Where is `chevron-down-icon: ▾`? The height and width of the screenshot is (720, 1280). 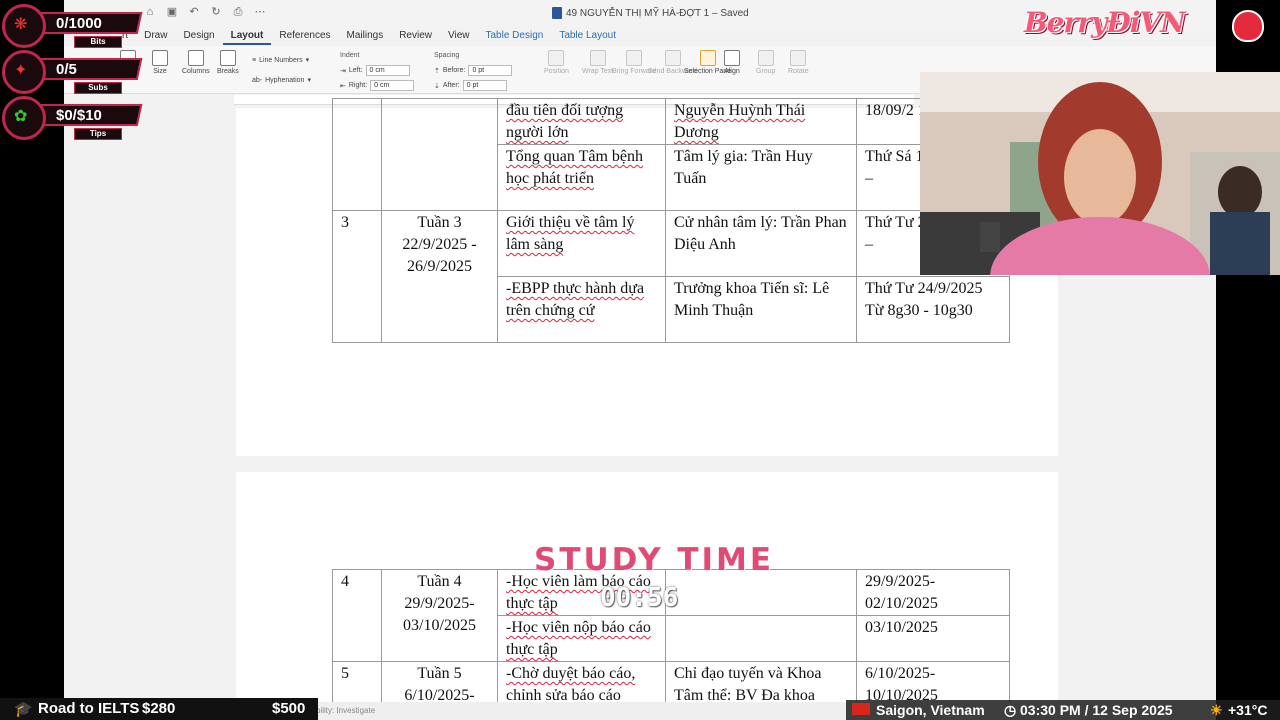
chevron-down-icon: ▾ is located at coordinates (307, 60).